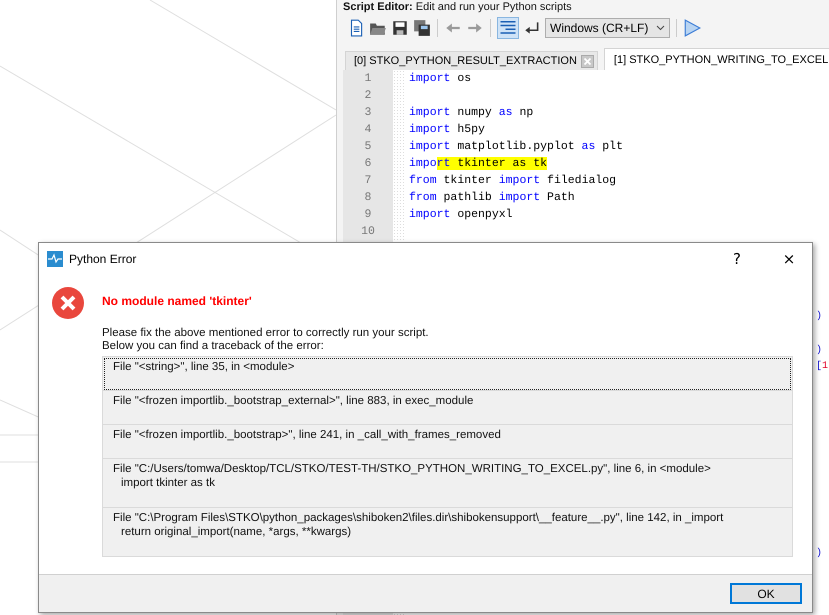  Describe the element at coordinates (400, 28) in the screenshot. I see `save-icon` at that location.